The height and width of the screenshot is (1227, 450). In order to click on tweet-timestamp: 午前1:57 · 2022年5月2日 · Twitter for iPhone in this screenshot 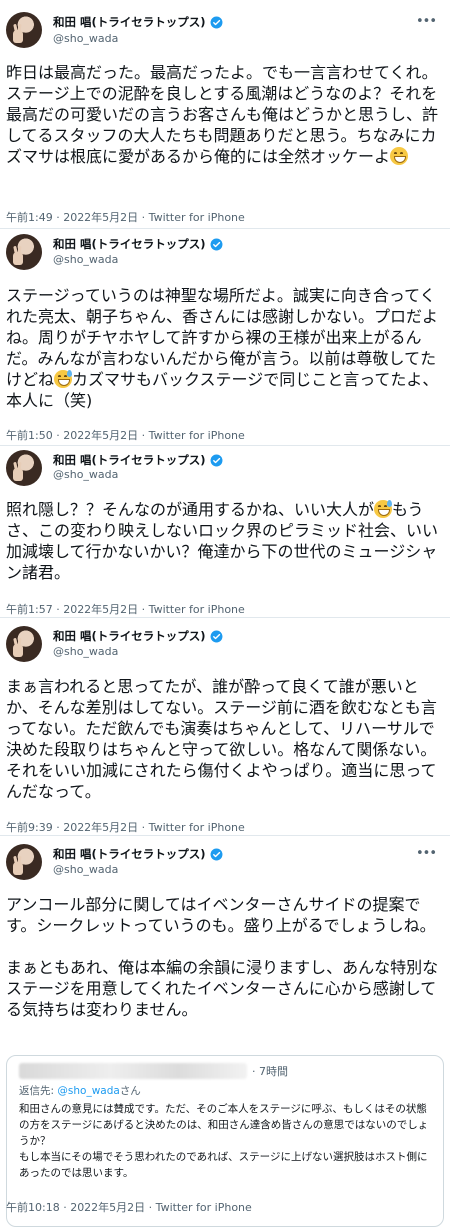, I will do `click(125, 609)`.